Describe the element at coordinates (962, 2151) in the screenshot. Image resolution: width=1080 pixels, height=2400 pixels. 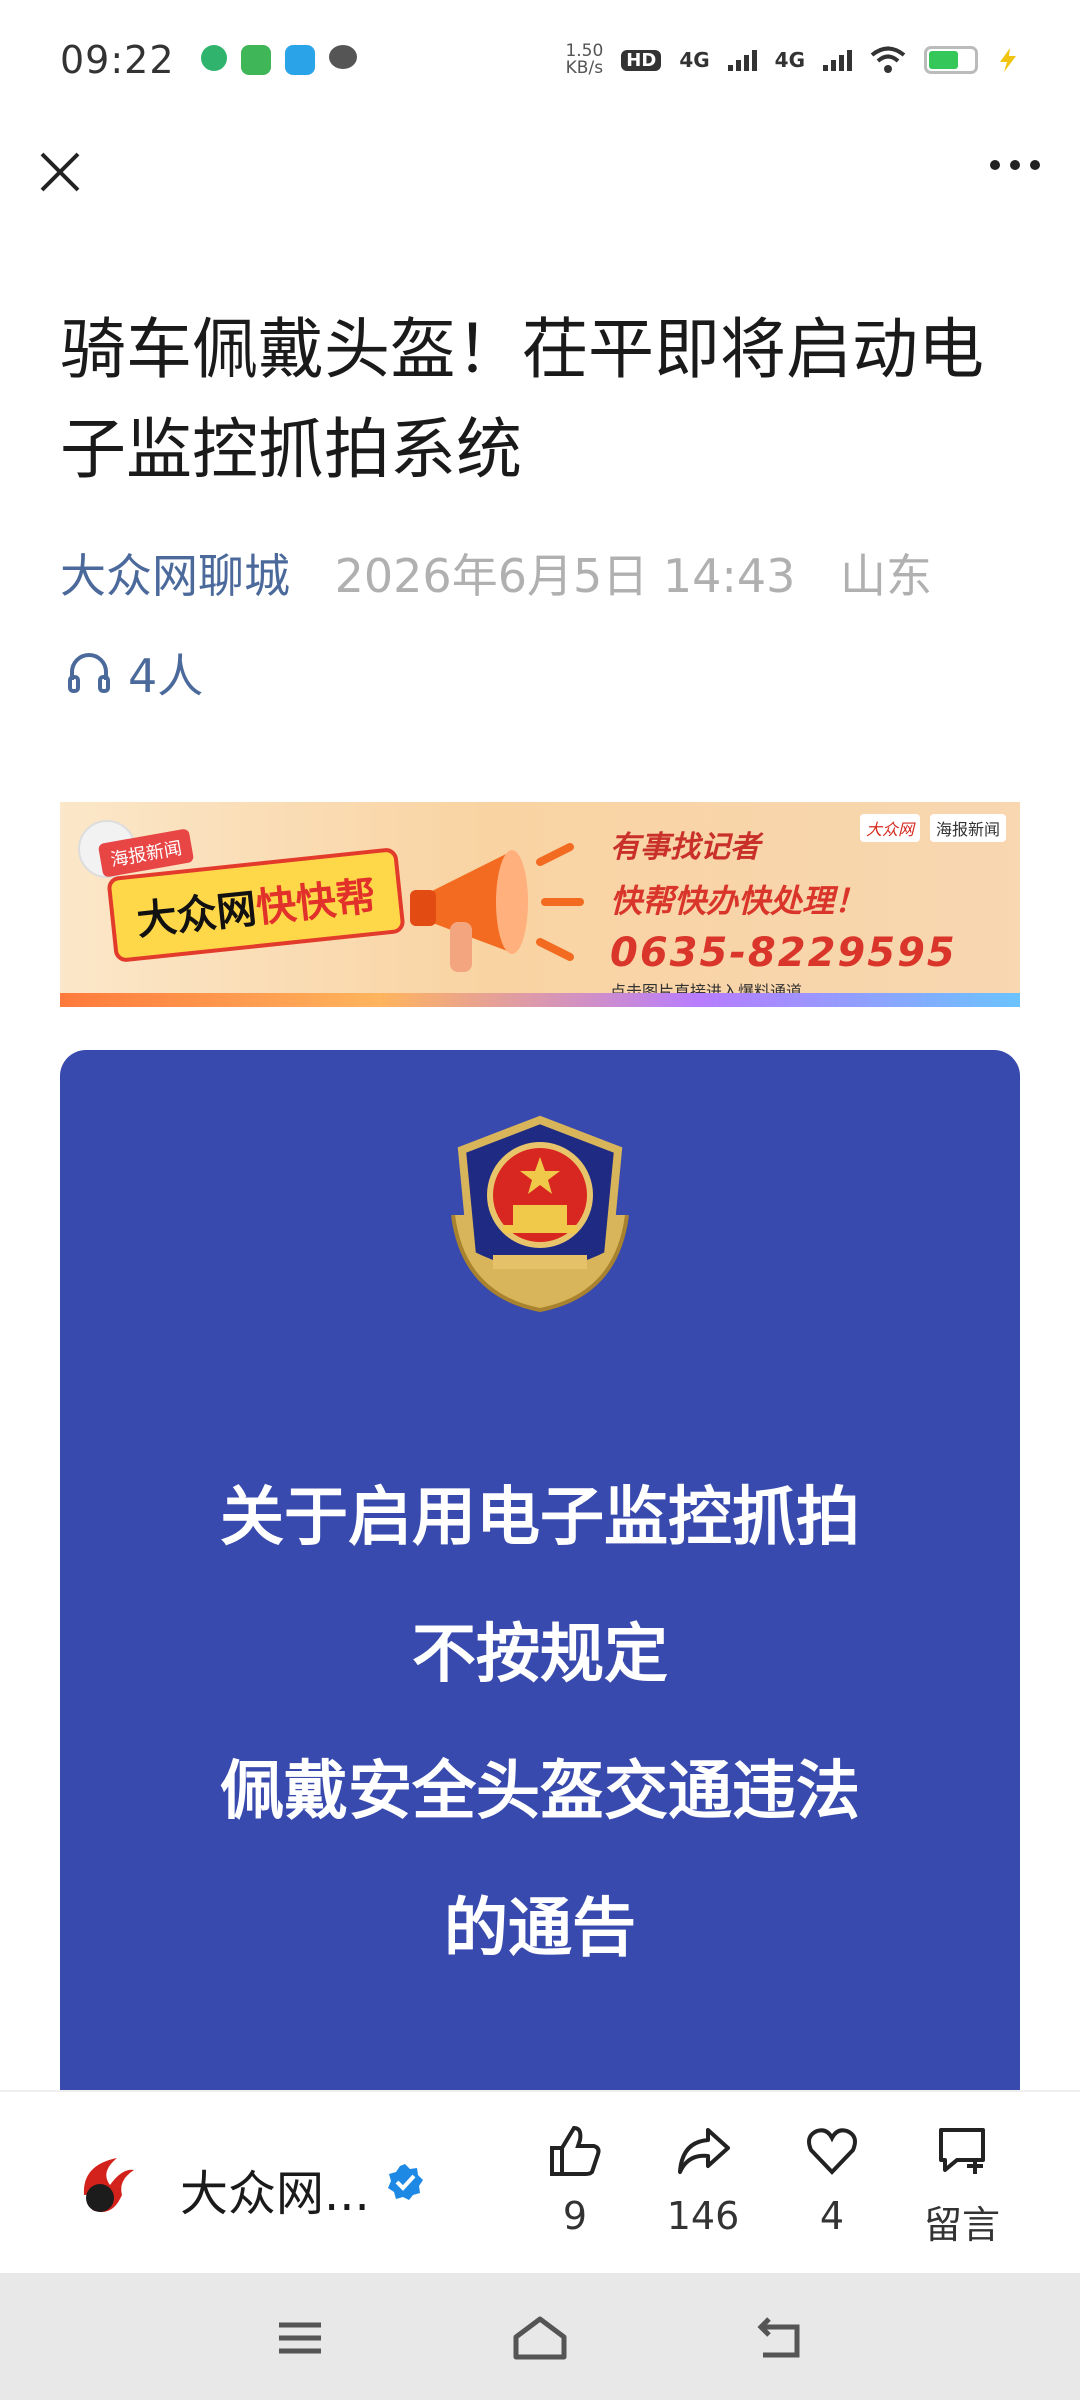
I see `comment-icon` at that location.